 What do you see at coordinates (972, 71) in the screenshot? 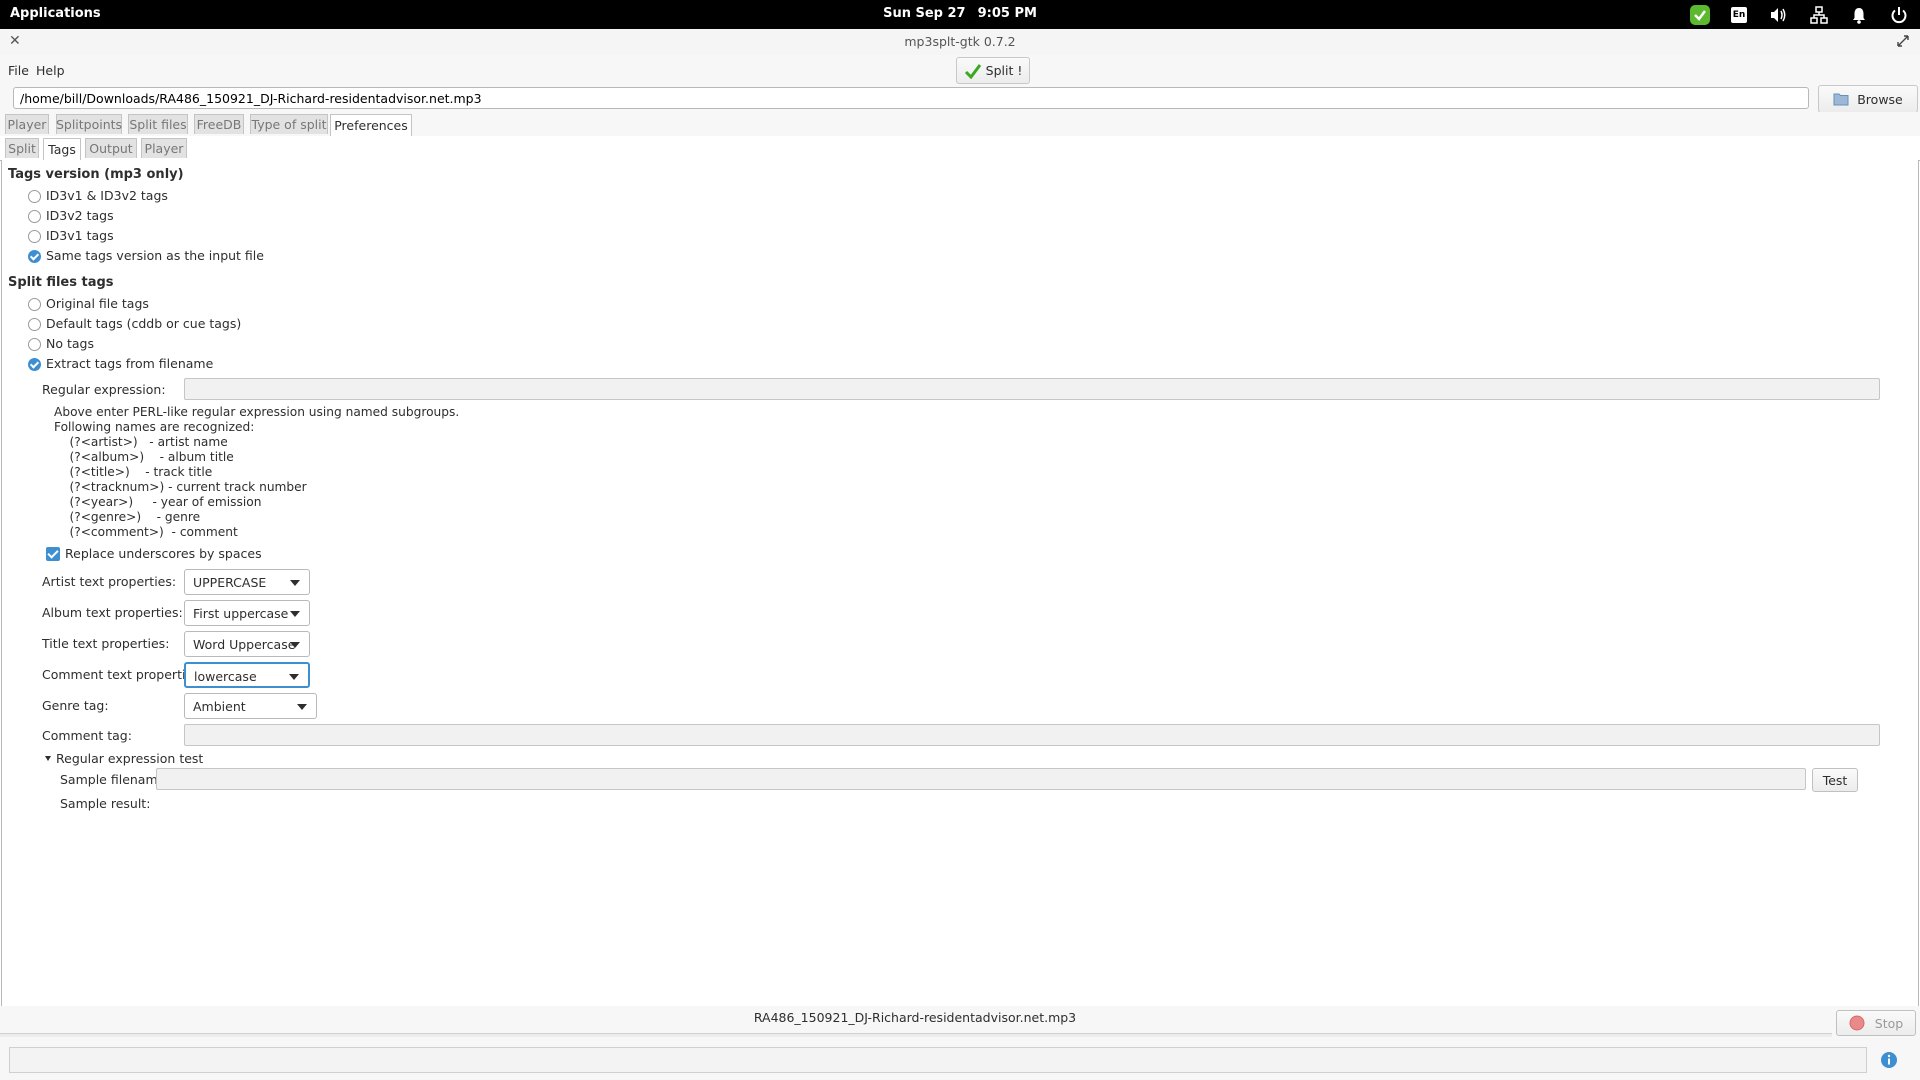
I see `checkmark-icon` at bounding box center [972, 71].